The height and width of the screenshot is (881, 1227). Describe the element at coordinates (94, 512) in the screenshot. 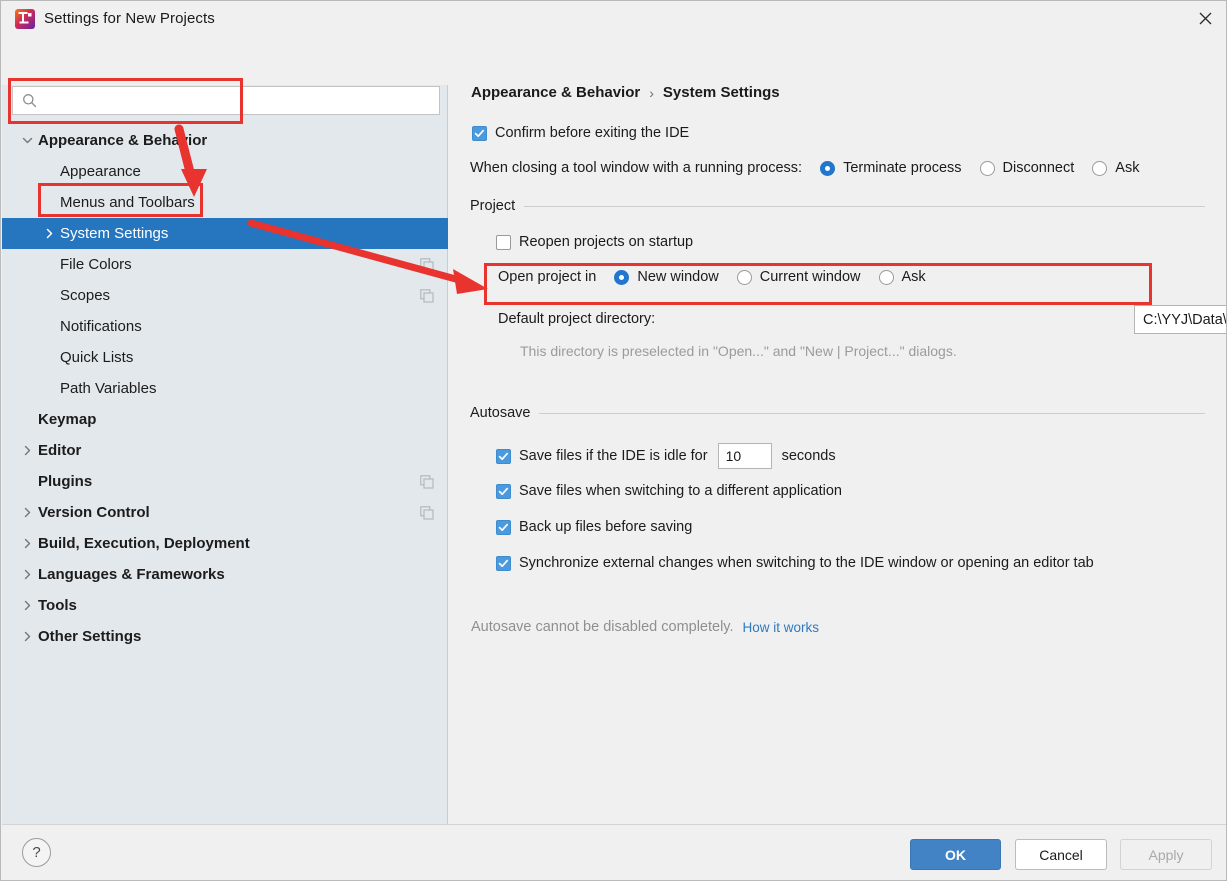

I see `sidebar-item-label: Version Control` at that location.